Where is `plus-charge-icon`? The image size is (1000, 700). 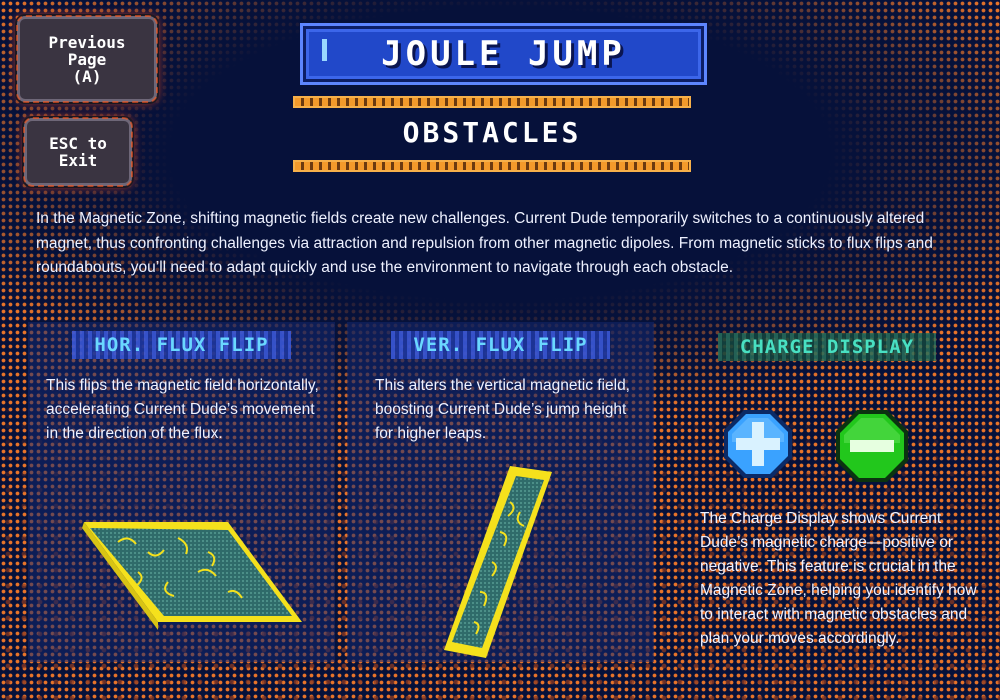
plus-charge-icon is located at coordinates (758, 444).